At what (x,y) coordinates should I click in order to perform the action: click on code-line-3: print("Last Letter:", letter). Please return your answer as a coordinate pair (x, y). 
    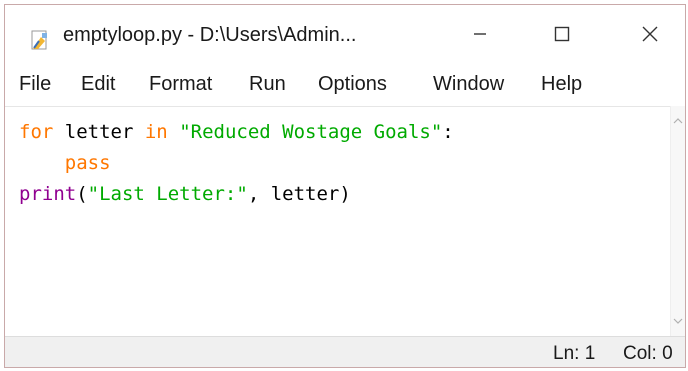
    Looking at the image, I should click on (185, 194).